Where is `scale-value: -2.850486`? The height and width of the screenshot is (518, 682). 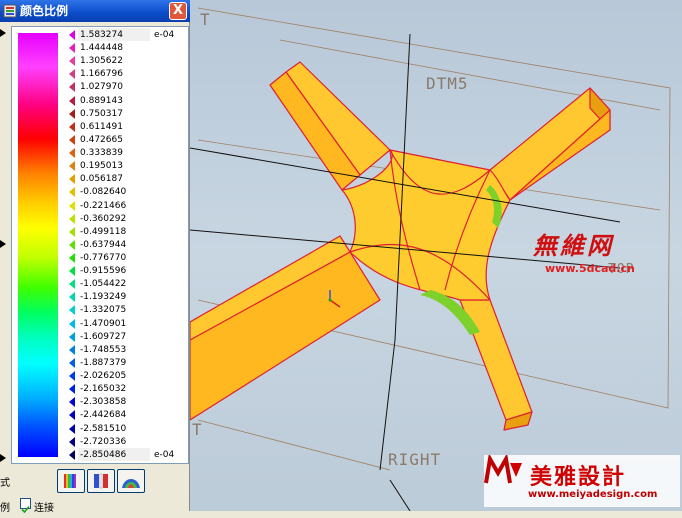
scale-value: -2.850486 is located at coordinates (103, 454).